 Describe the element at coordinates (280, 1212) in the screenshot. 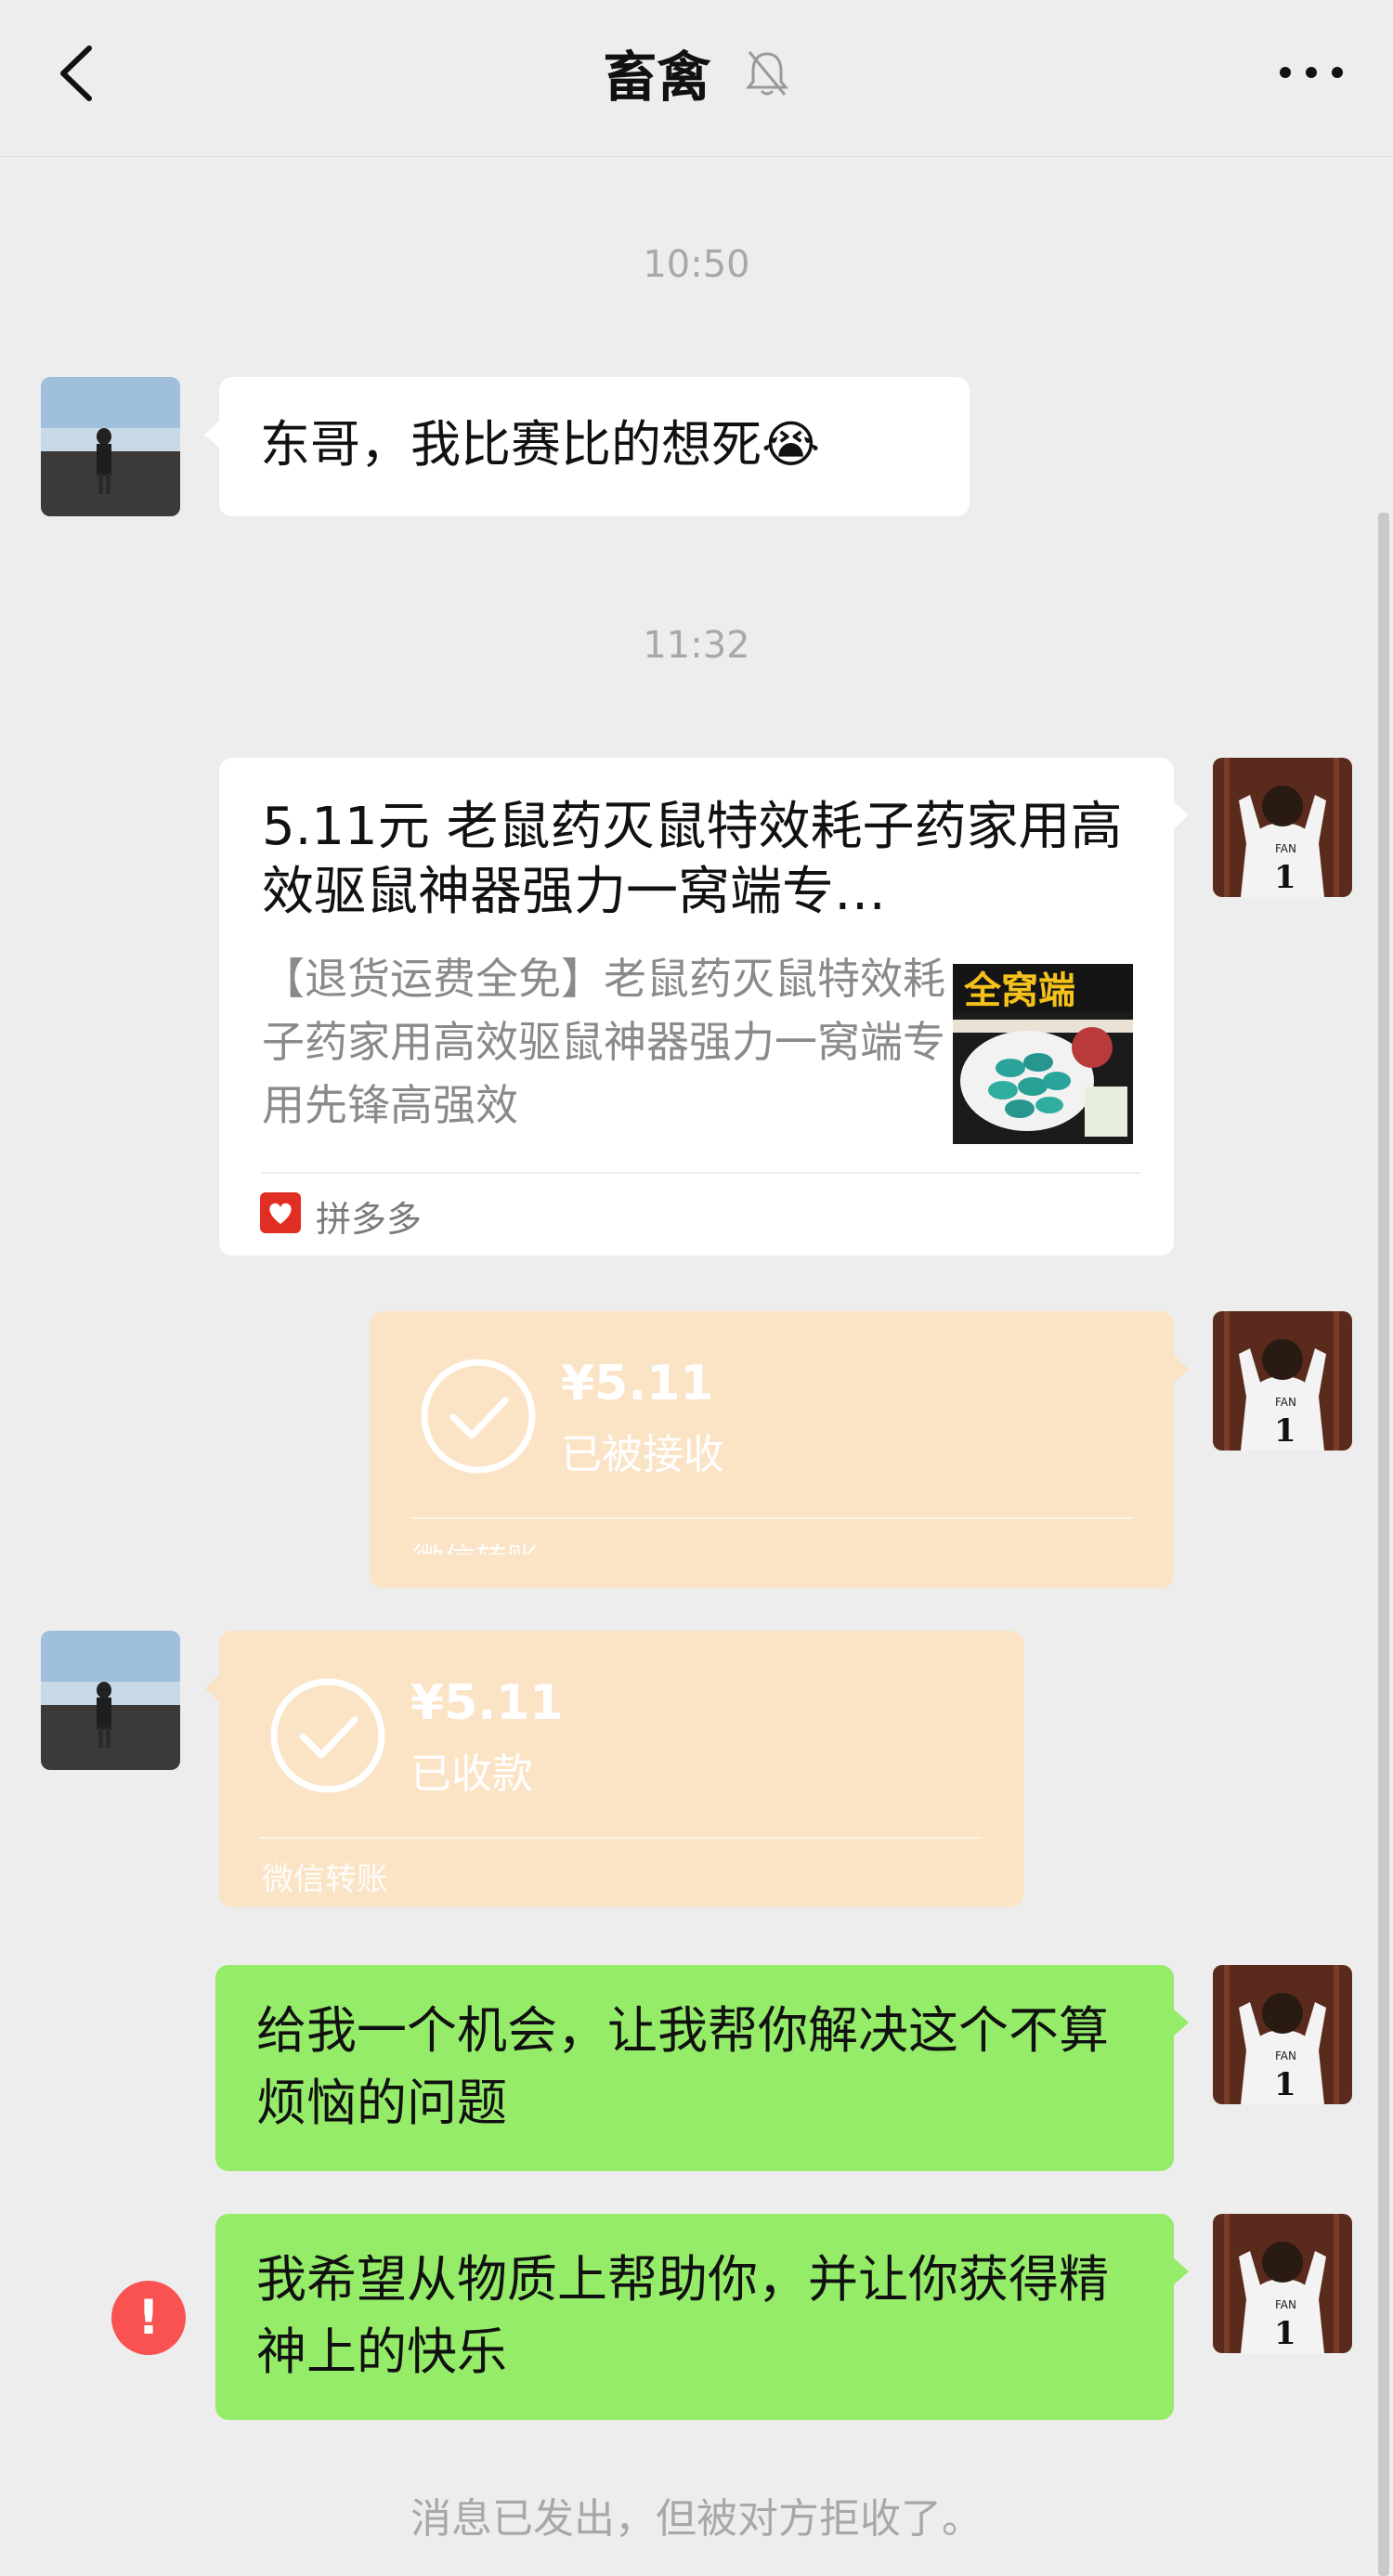

I see `pinduoduo-logo-icon` at that location.